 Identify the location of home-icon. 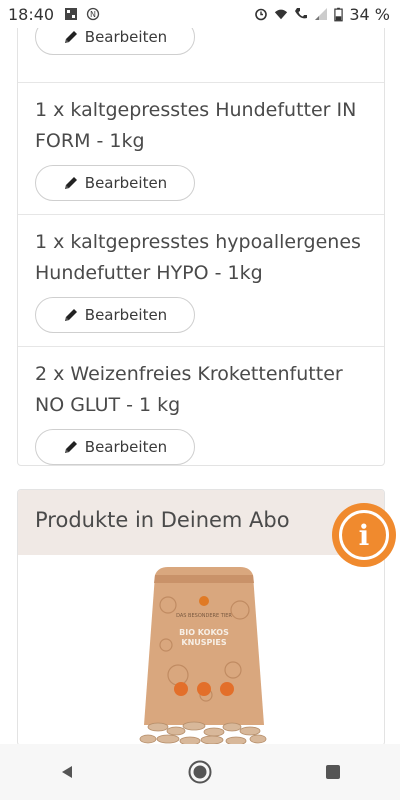
(200, 772).